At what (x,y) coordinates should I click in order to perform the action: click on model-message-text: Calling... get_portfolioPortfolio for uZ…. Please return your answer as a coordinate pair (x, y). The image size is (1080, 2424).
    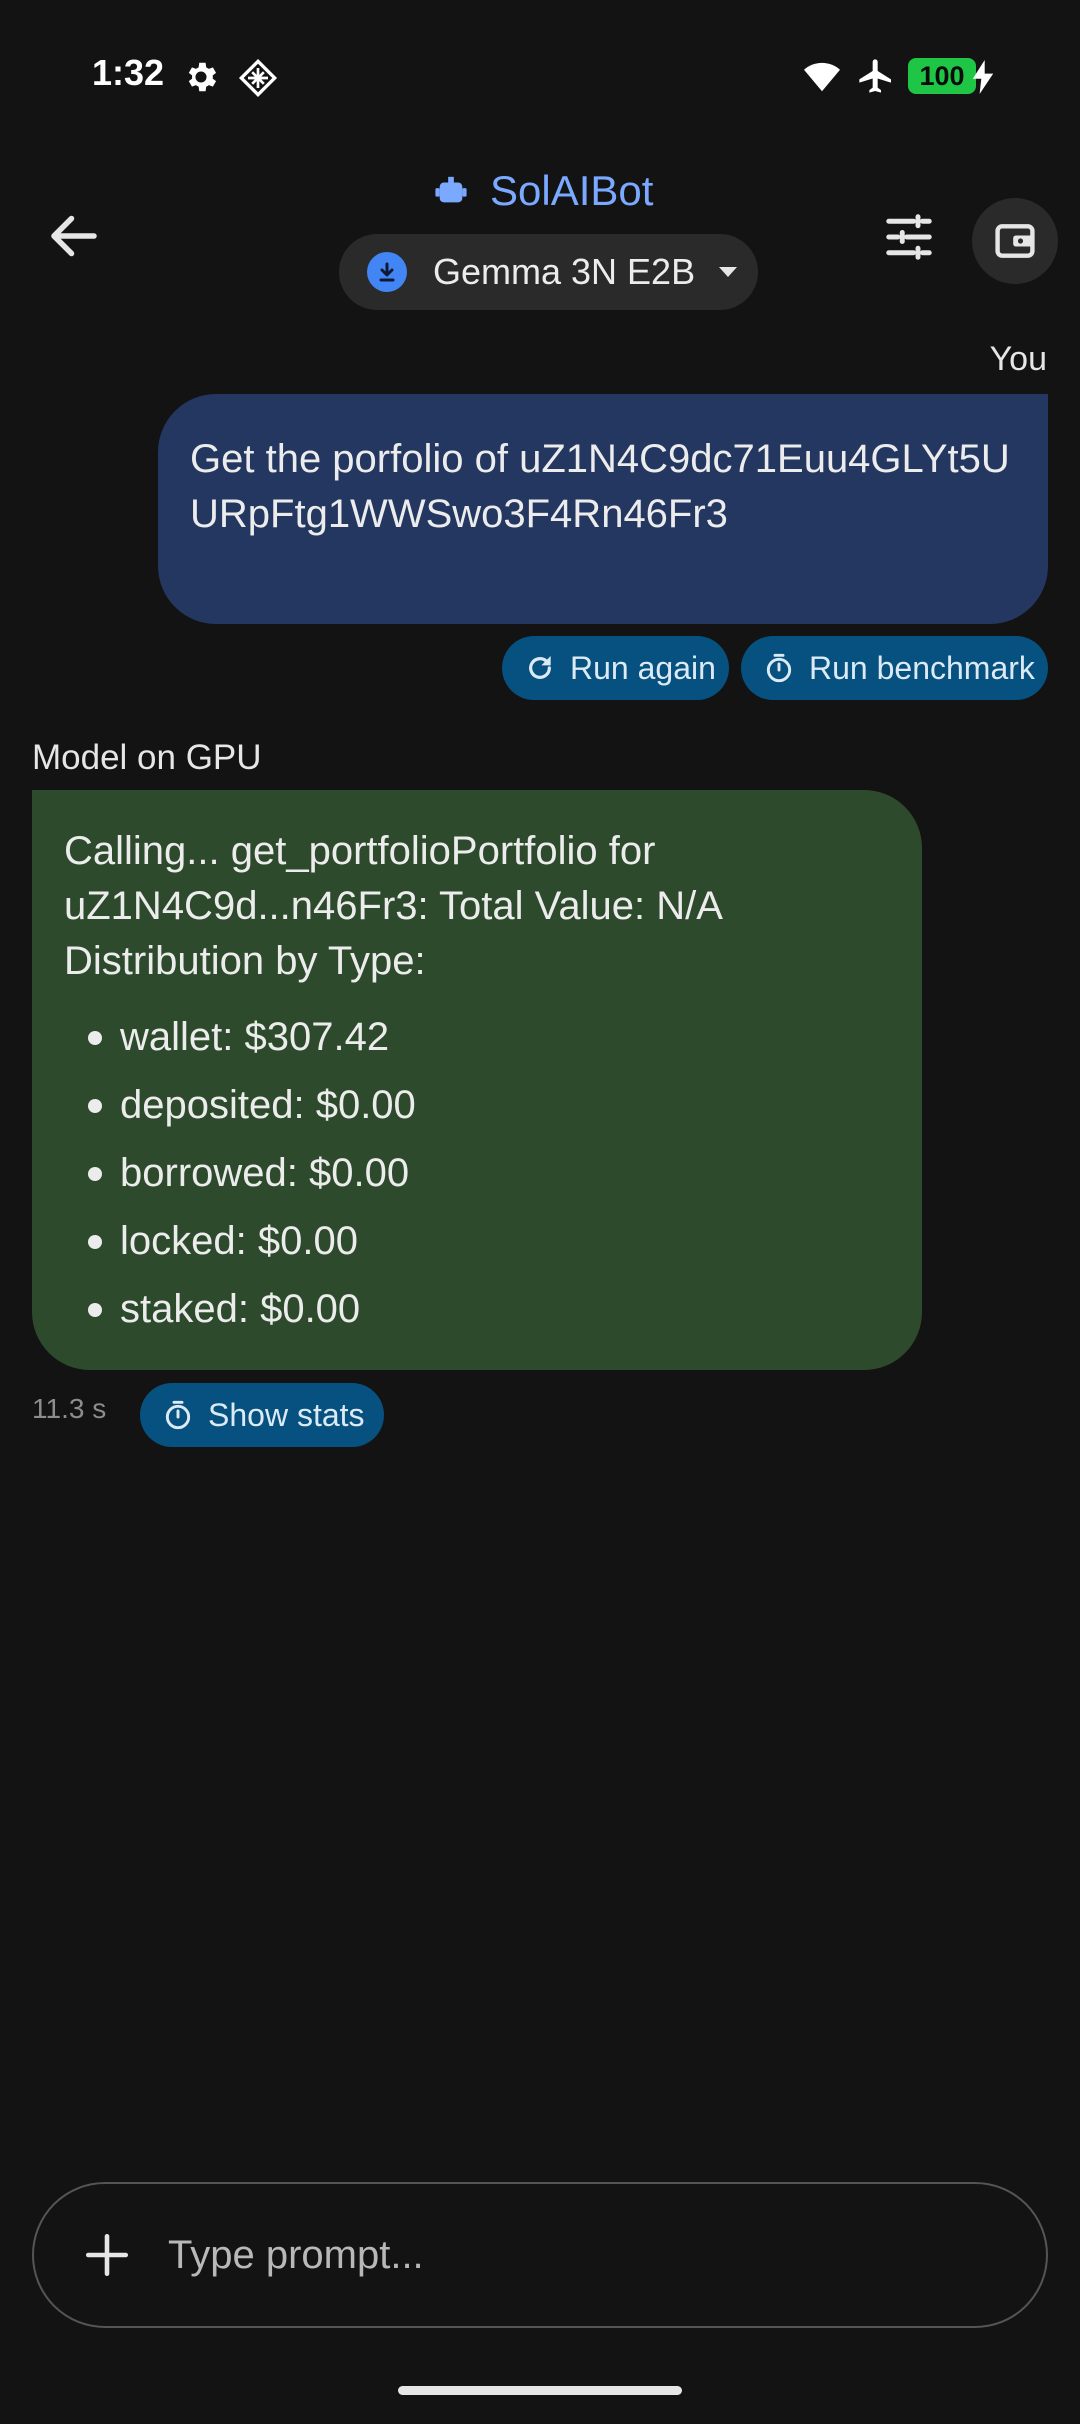
    Looking at the image, I should click on (392, 906).